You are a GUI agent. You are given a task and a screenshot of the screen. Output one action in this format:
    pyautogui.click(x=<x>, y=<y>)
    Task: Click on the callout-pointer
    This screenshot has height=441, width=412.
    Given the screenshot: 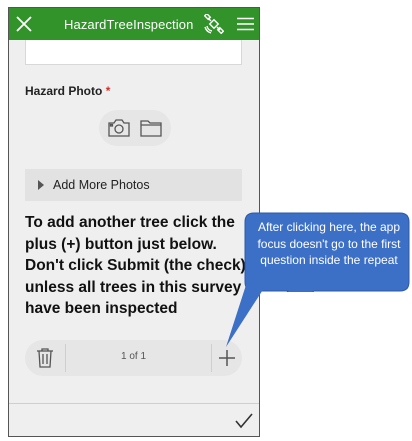 What is the action you would take?
    pyautogui.click(x=246, y=316)
    